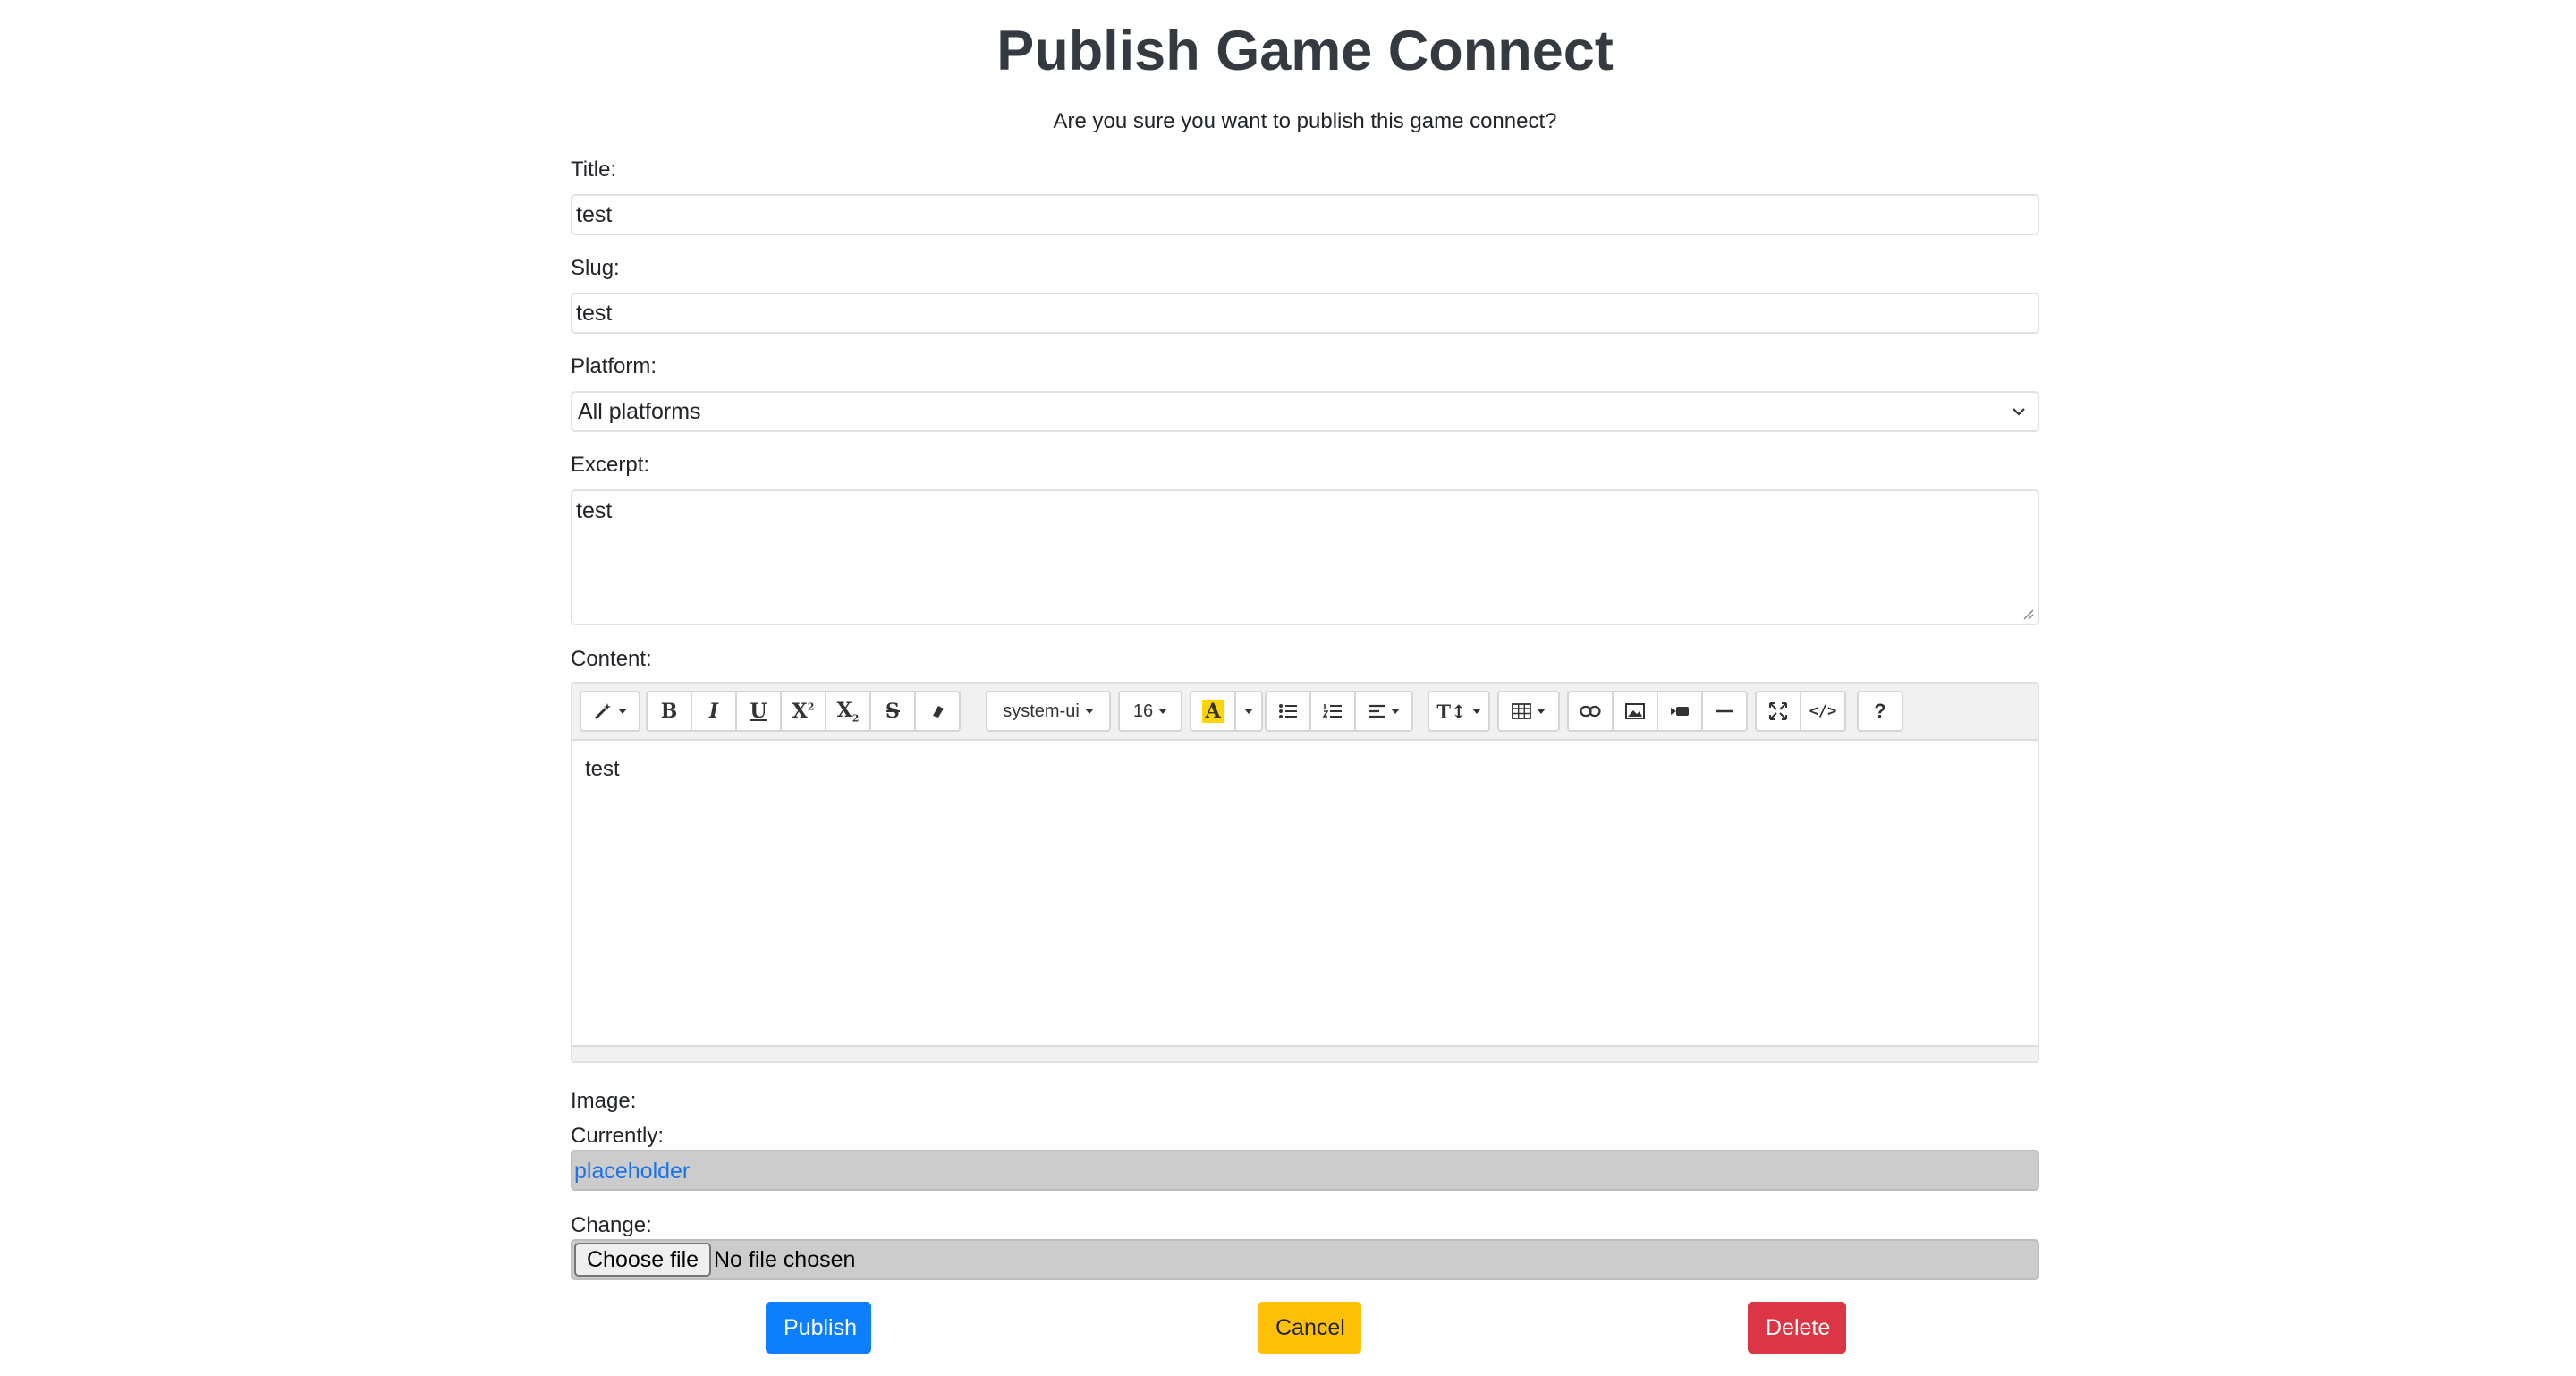  What do you see at coordinates (594, 170) in the screenshot?
I see `title-label: Title:` at bounding box center [594, 170].